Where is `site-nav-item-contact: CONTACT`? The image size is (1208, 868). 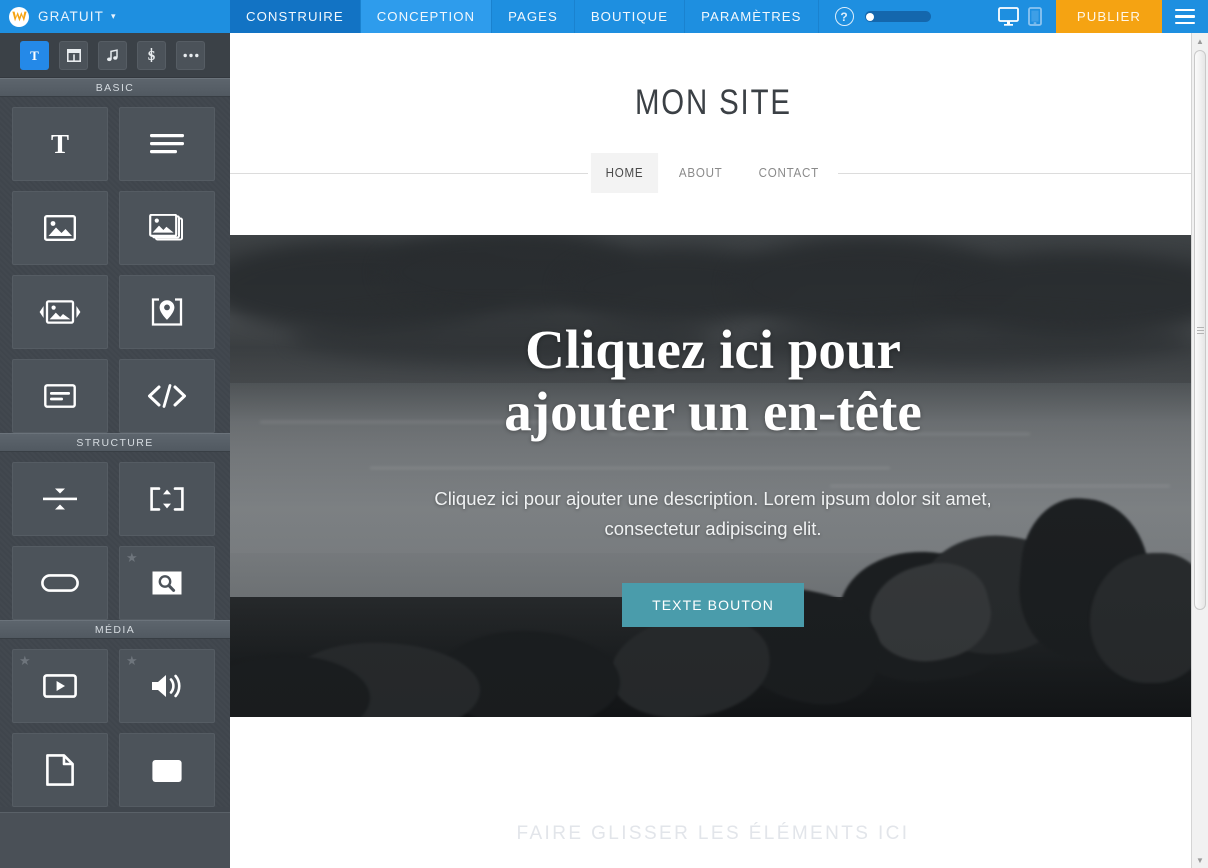
site-nav-item-contact: CONTACT is located at coordinates (789, 173).